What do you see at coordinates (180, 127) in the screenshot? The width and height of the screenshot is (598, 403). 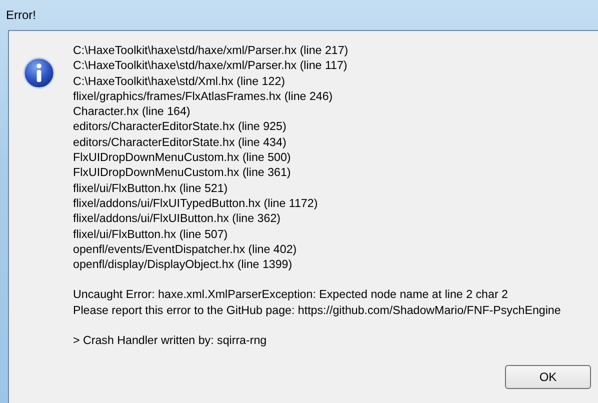 I see `stack-trace-line: editors/CharacterEditorState.hx (line 925)` at bounding box center [180, 127].